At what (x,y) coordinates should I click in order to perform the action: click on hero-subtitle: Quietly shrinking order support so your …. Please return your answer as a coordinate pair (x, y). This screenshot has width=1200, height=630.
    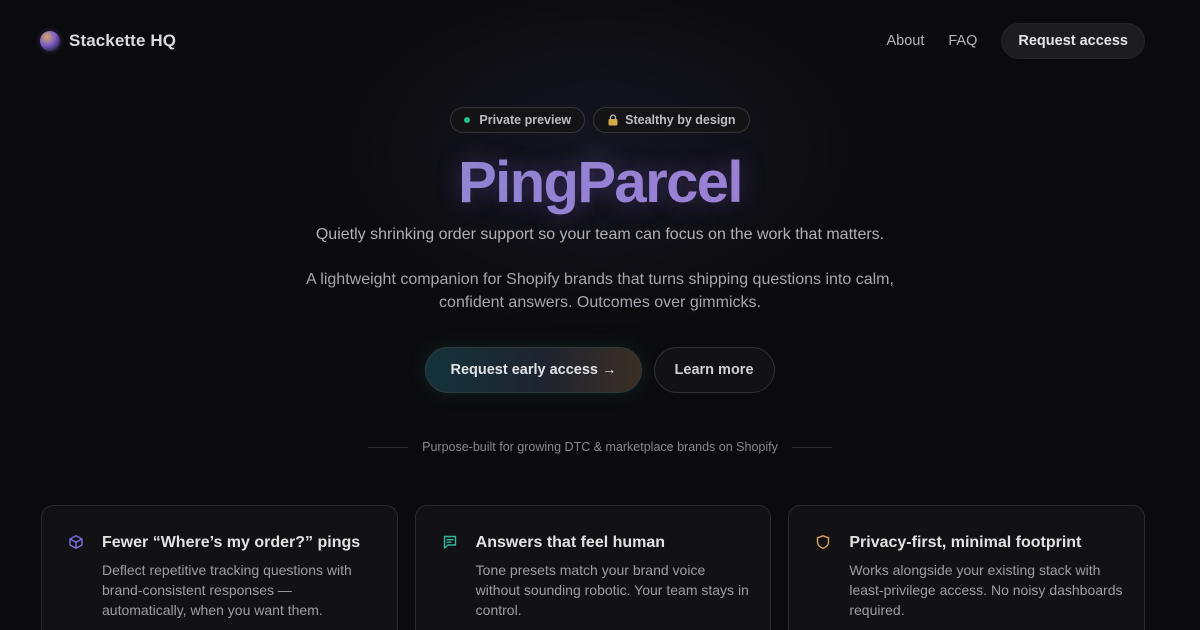
    Looking at the image, I should click on (600, 234).